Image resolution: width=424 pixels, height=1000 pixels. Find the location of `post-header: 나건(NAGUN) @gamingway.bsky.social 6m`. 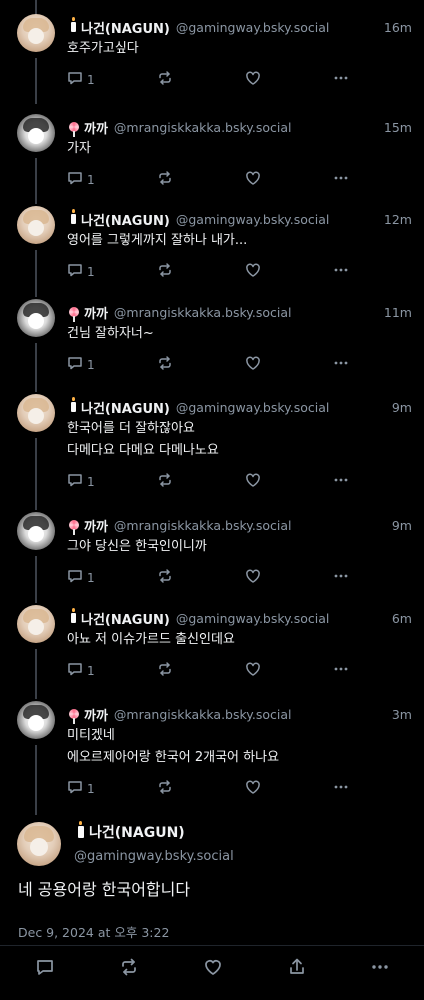

post-header: 나건(NAGUN) @gamingway.bsky.social 6m is located at coordinates (239, 618).